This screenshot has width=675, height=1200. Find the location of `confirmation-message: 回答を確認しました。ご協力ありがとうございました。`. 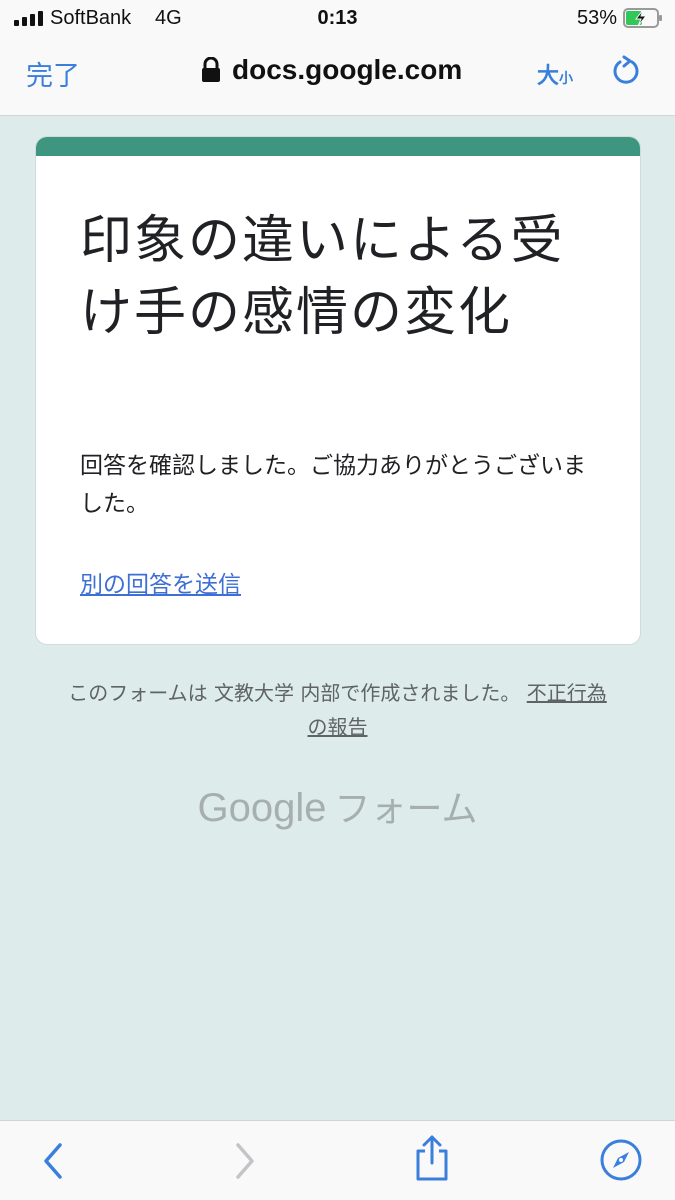

confirmation-message: 回答を確認しました。ご協力ありがとうございました。 is located at coordinates (333, 485).